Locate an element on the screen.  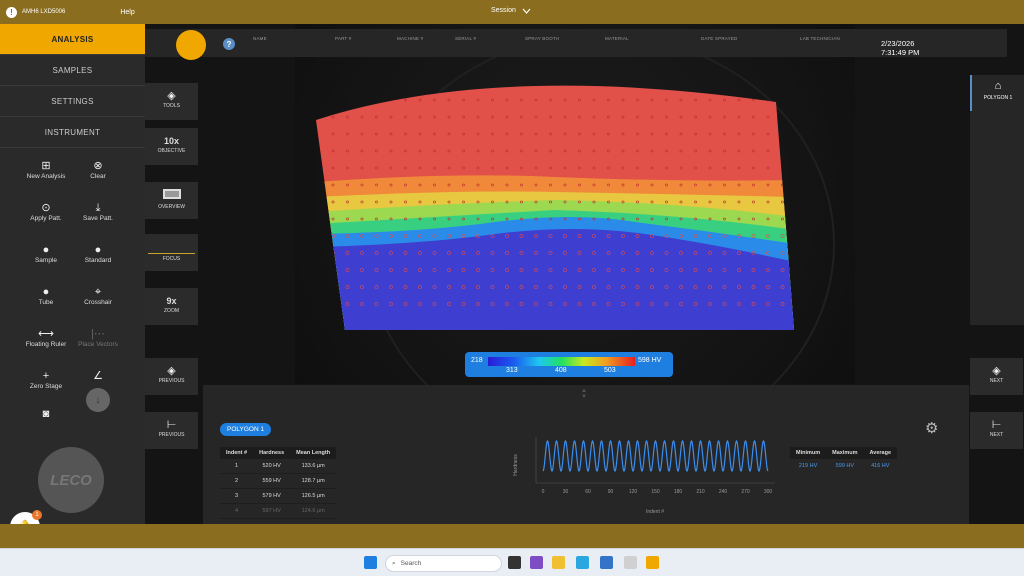
zero-stage-label: Zero Stage is located at coordinates (46, 386).